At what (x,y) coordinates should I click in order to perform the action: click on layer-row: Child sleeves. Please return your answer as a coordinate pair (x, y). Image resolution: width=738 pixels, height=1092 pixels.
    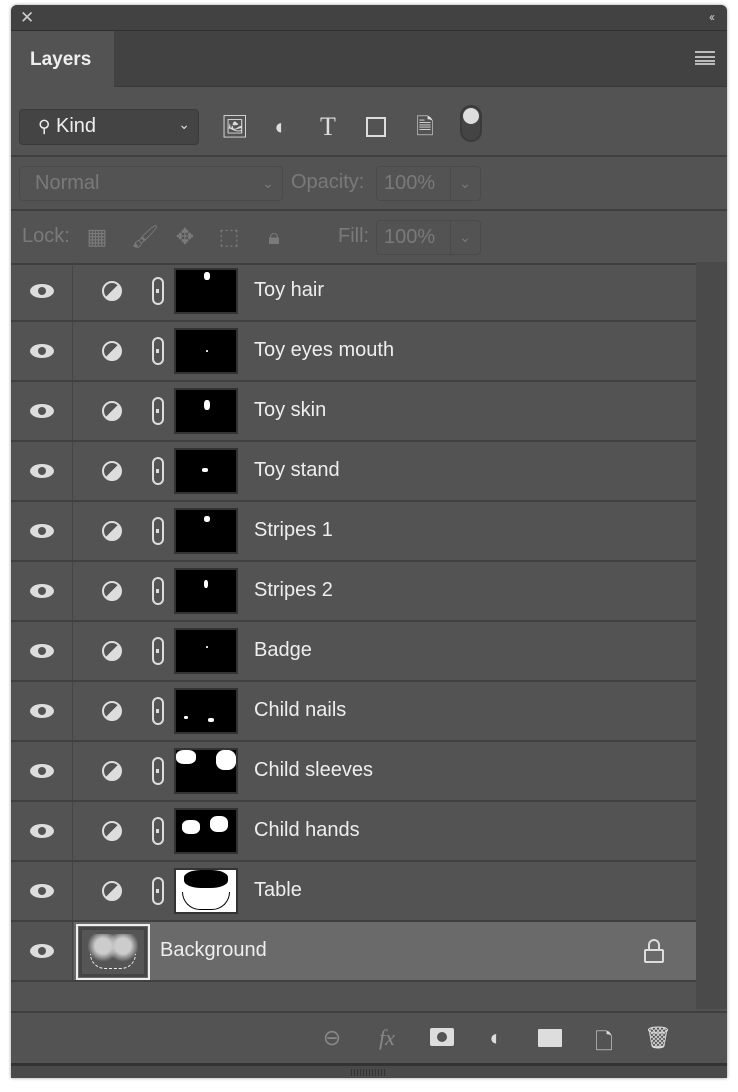
    Looking at the image, I should click on (353, 772).